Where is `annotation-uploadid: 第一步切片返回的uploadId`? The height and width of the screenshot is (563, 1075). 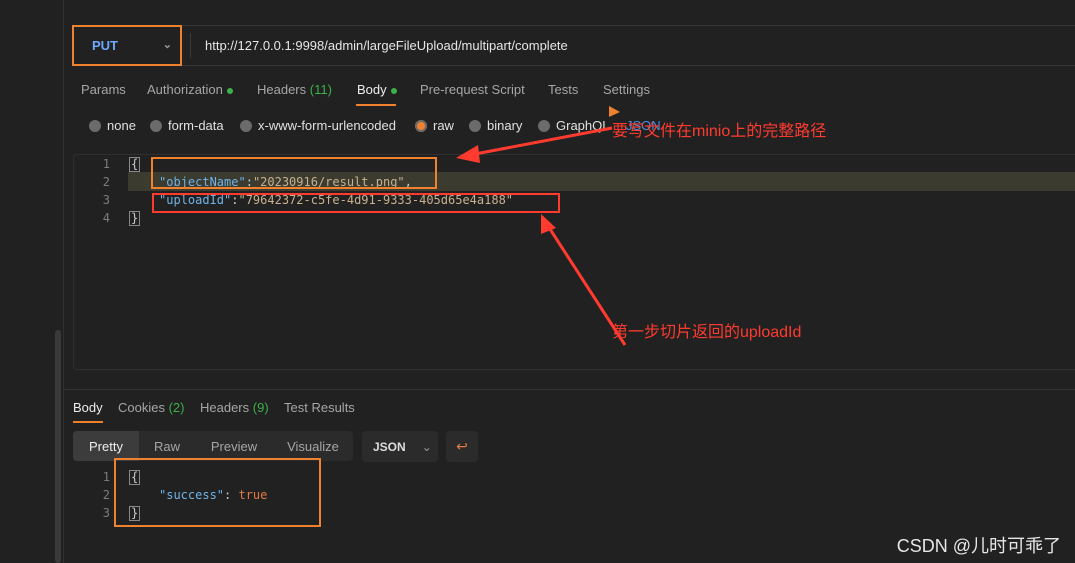
annotation-uploadid: 第一步切片返回的uploadId is located at coordinates (707, 332).